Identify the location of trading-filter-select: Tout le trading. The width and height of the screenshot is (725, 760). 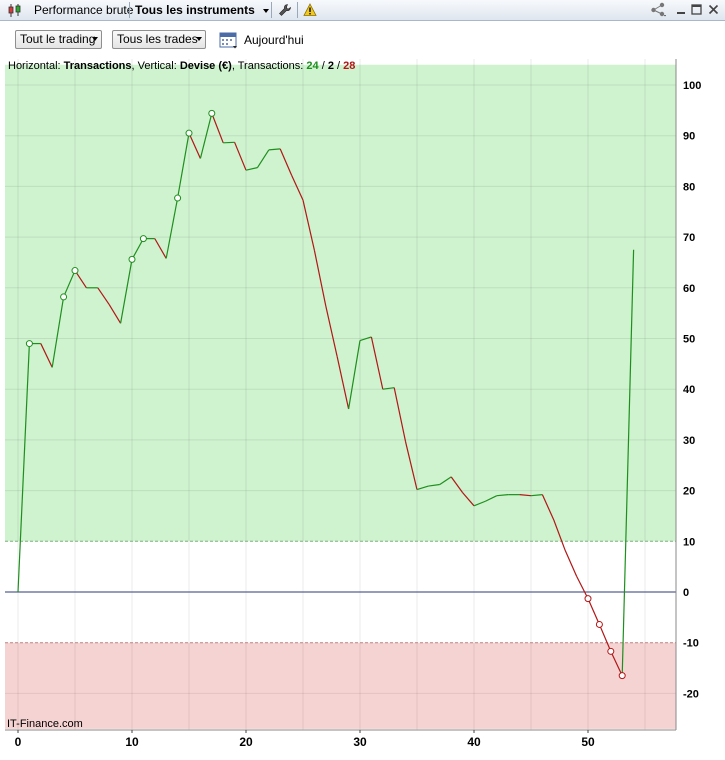
(58, 39).